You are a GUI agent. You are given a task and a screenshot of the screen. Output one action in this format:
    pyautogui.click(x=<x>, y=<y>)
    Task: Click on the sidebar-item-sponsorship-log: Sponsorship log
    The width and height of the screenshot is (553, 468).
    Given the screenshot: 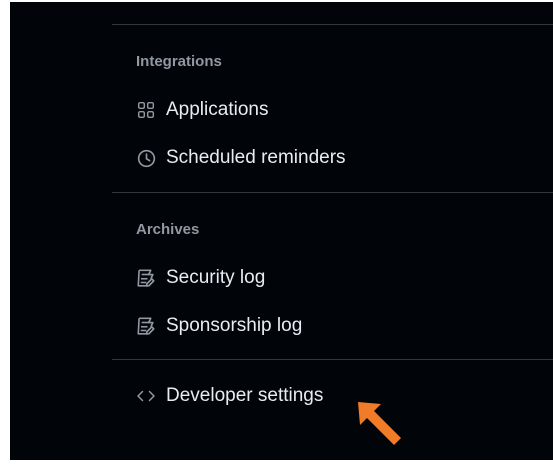 What is the action you would take?
    pyautogui.click(x=336, y=326)
    